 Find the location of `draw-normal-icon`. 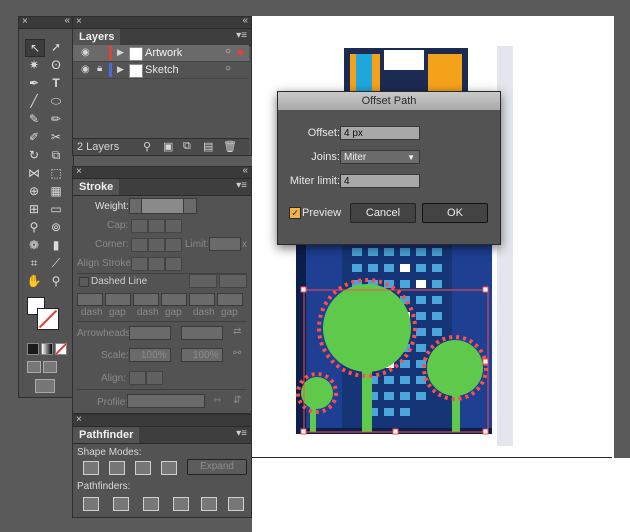

draw-normal-icon is located at coordinates (34, 367).